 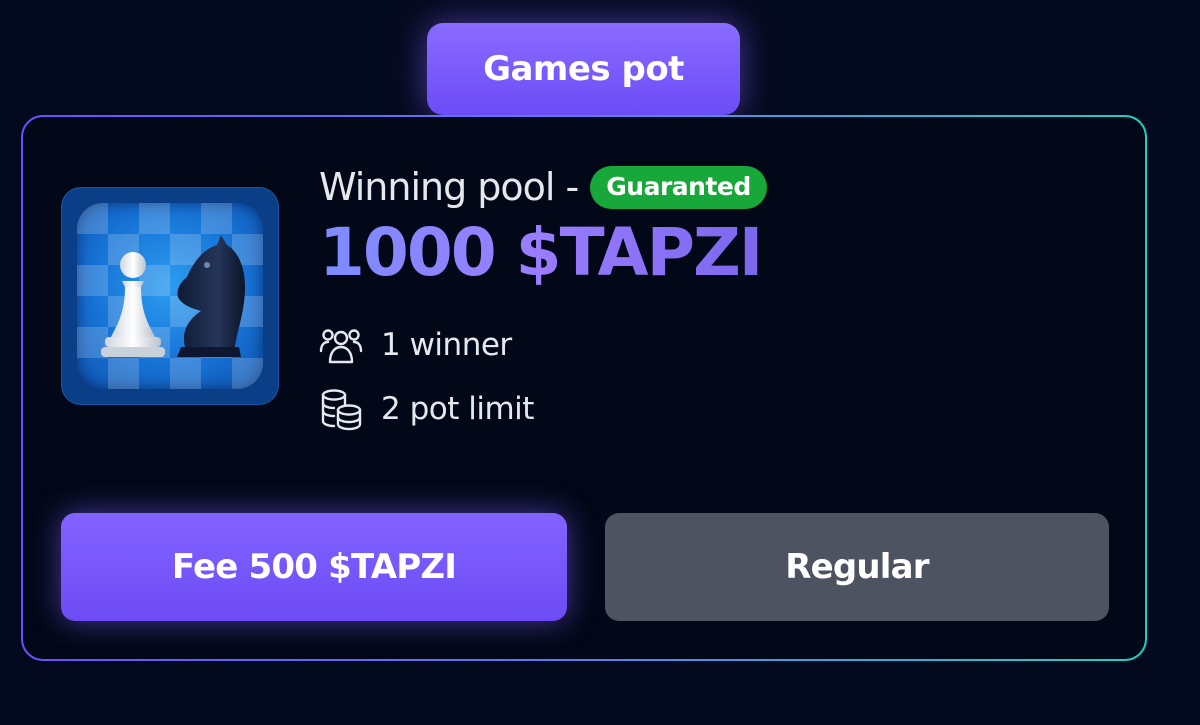 What do you see at coordinates (341, 410) in the screenshot?
I see `coins-stack-icon` at bounding box center [341, 410].